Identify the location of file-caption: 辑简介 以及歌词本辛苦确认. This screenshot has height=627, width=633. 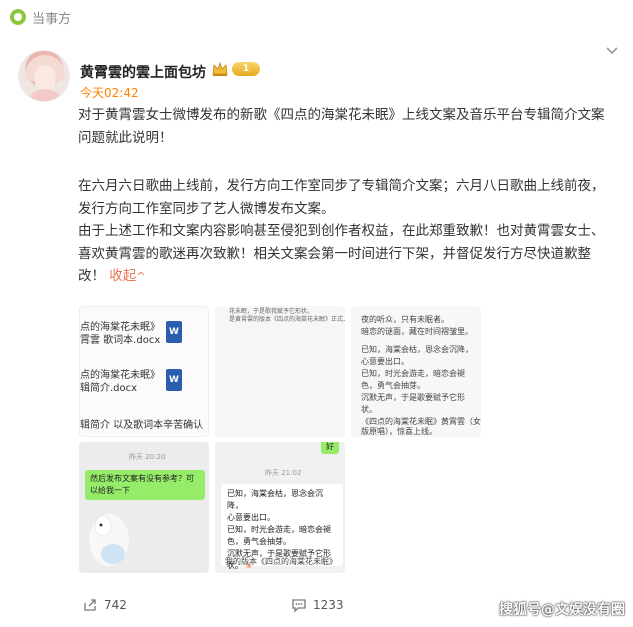
(142, 425).